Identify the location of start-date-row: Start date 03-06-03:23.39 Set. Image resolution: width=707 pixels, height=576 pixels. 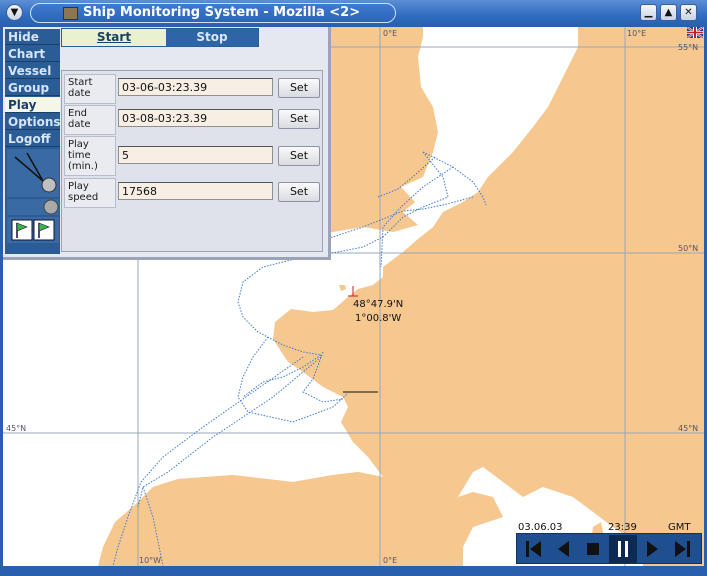
(192, 89).